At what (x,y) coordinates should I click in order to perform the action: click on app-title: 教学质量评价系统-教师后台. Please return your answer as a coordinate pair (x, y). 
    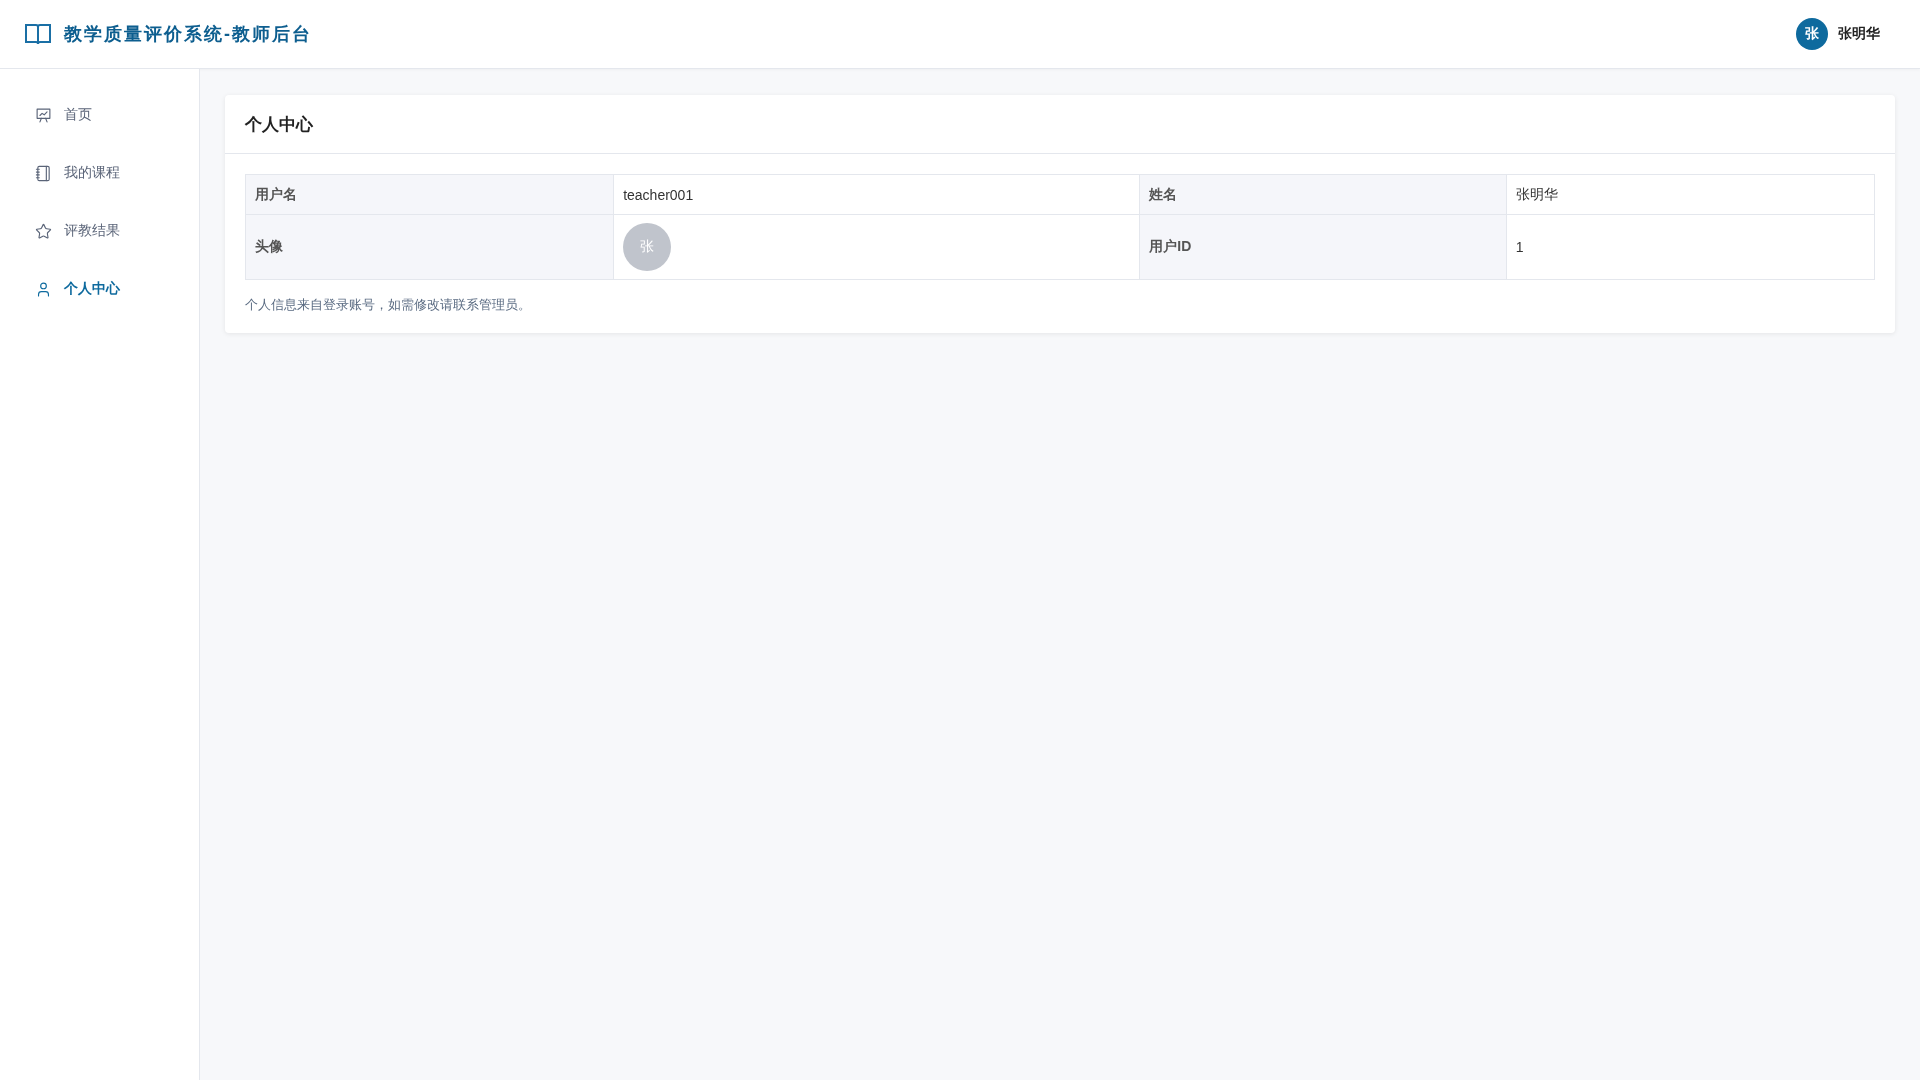
    Looking at the image, I should click on (188, 34).